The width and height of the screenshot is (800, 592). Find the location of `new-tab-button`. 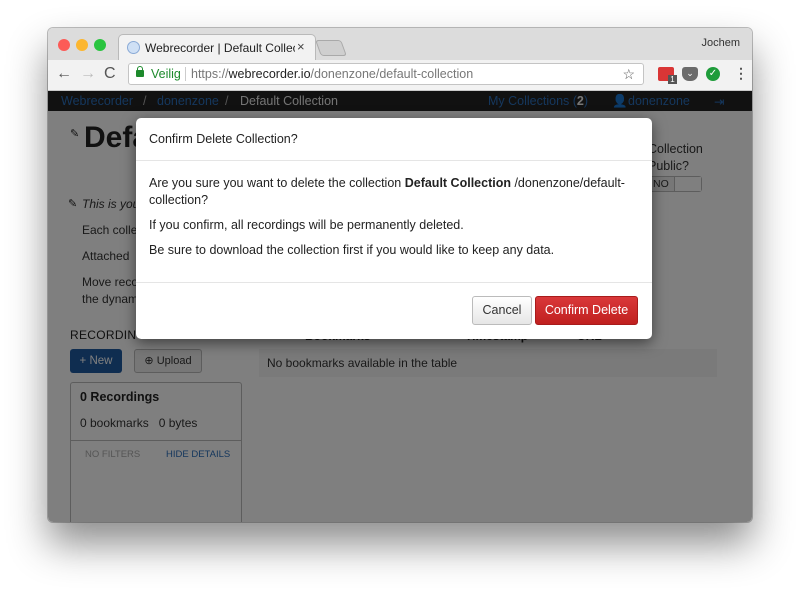

new-tab-button is located at coordinates (331, 48).